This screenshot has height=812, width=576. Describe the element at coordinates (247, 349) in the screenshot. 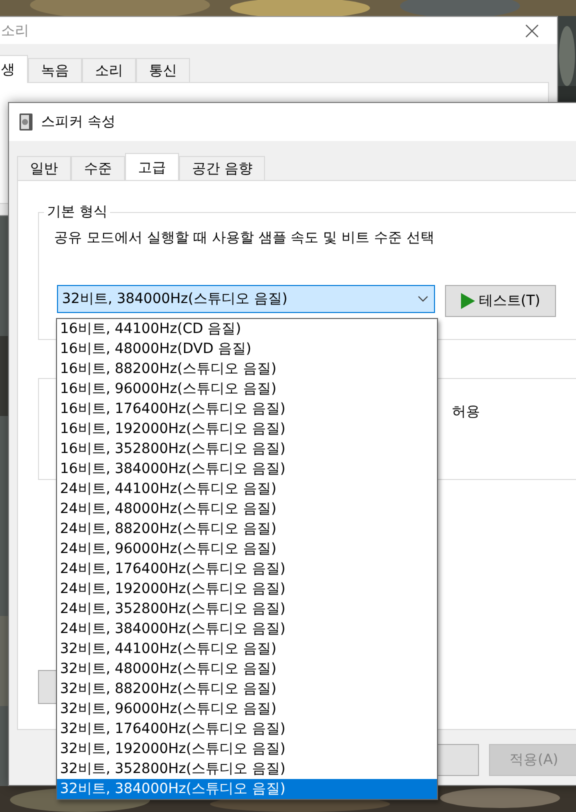

I see `list-option: 16비트, 48000Hz(DVD 음질)` at that location.